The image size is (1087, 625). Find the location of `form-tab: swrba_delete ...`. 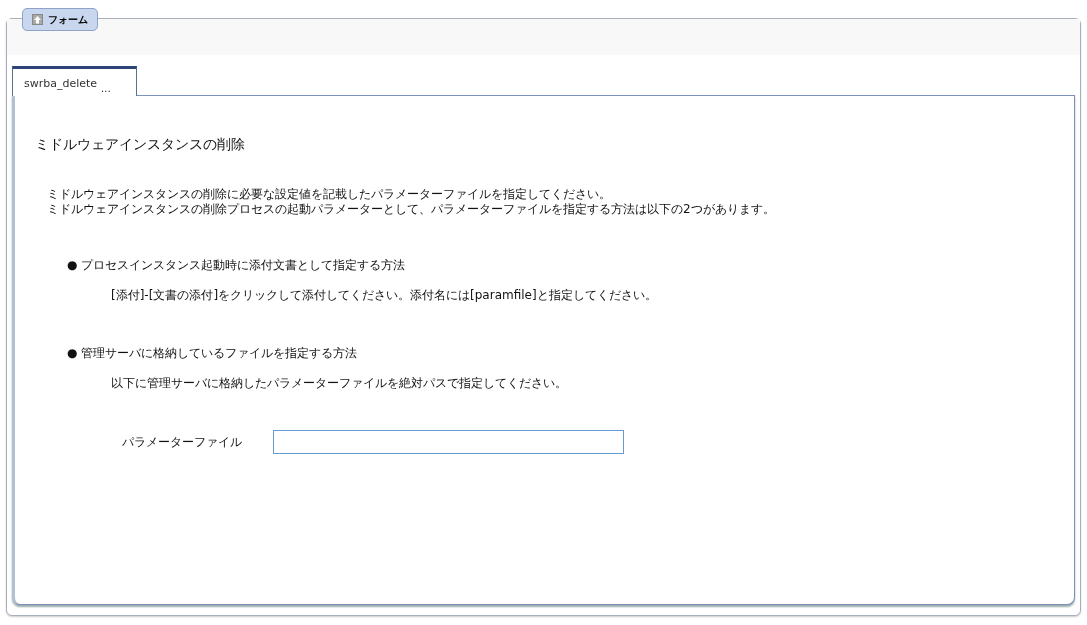

form-tab: swrba_delete ... is located at coordinates (74, 81).